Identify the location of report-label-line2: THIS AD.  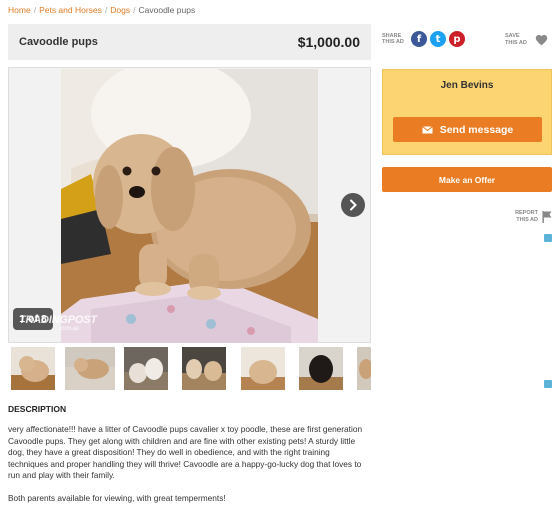
(527, 219).